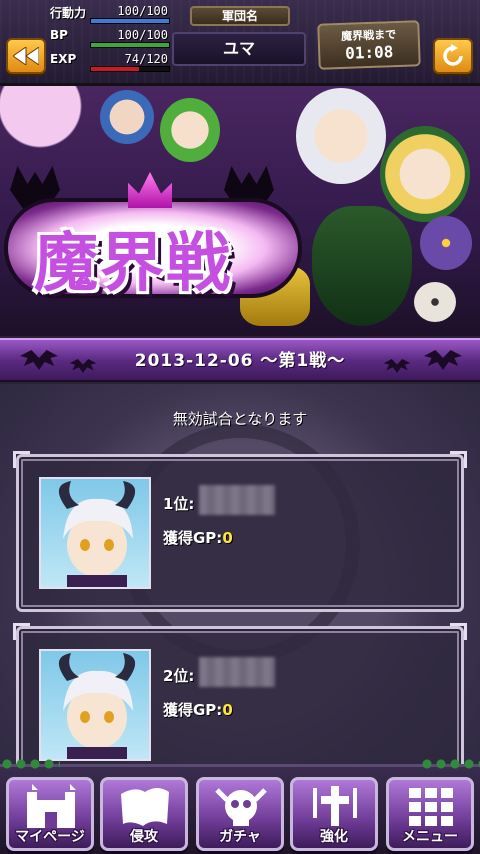  I want to click on bp-bar, so click(130, 45).